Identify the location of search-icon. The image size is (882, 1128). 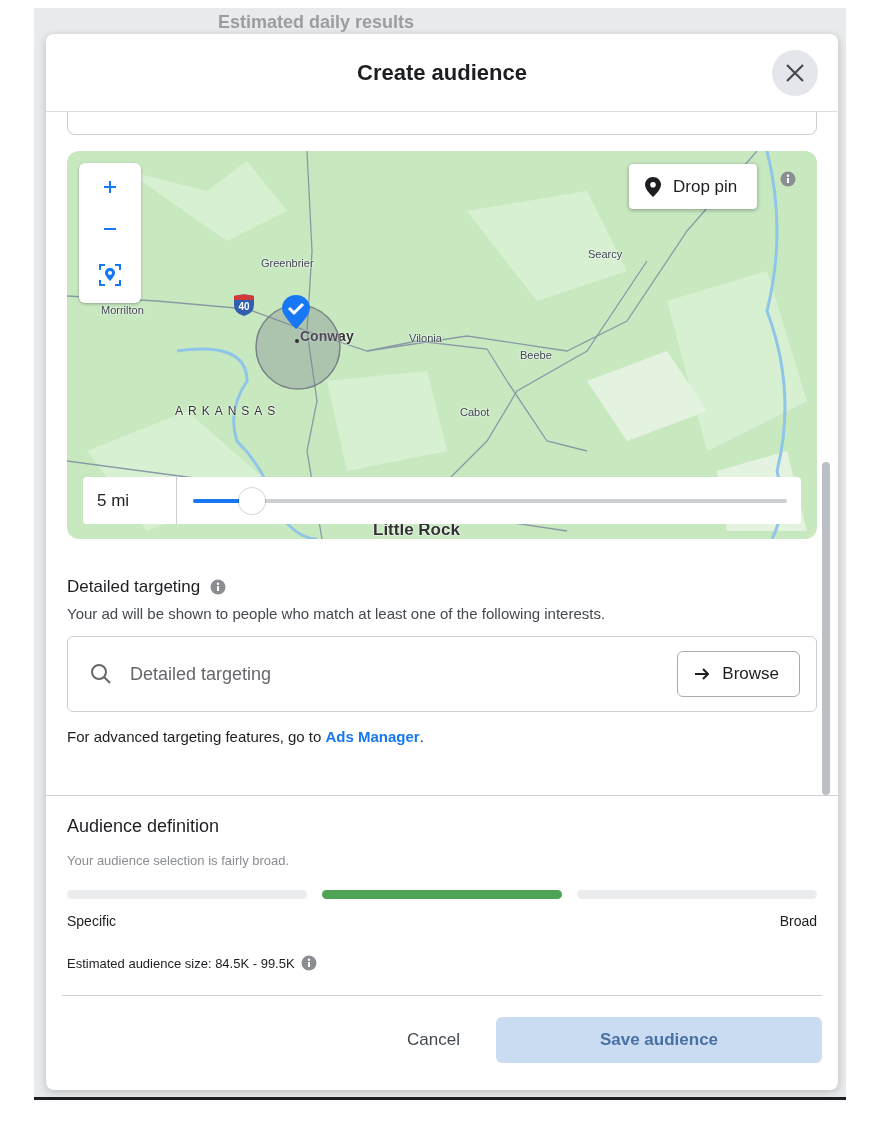
(101, 674).